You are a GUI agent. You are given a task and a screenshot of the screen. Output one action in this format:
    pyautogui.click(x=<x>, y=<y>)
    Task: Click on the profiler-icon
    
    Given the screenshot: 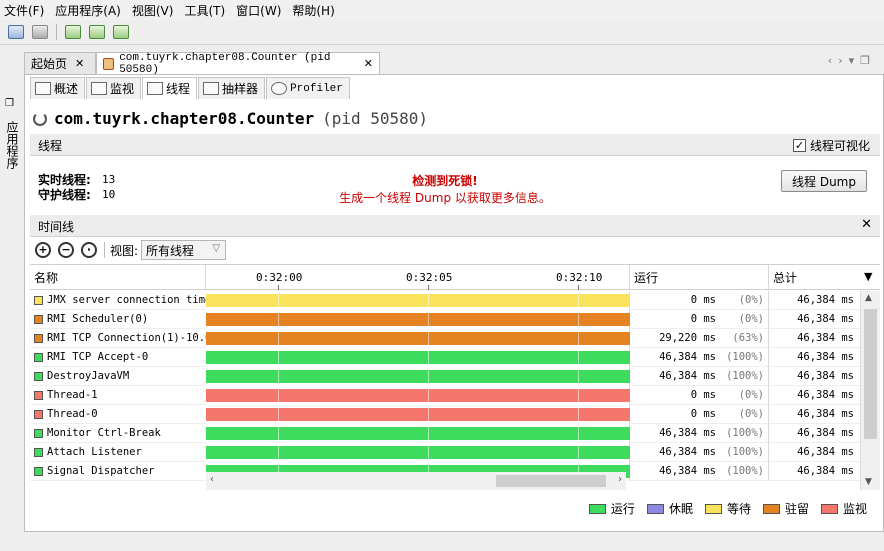 What is the action you would take?
    pyautogui.click(x=279, y=88)
    